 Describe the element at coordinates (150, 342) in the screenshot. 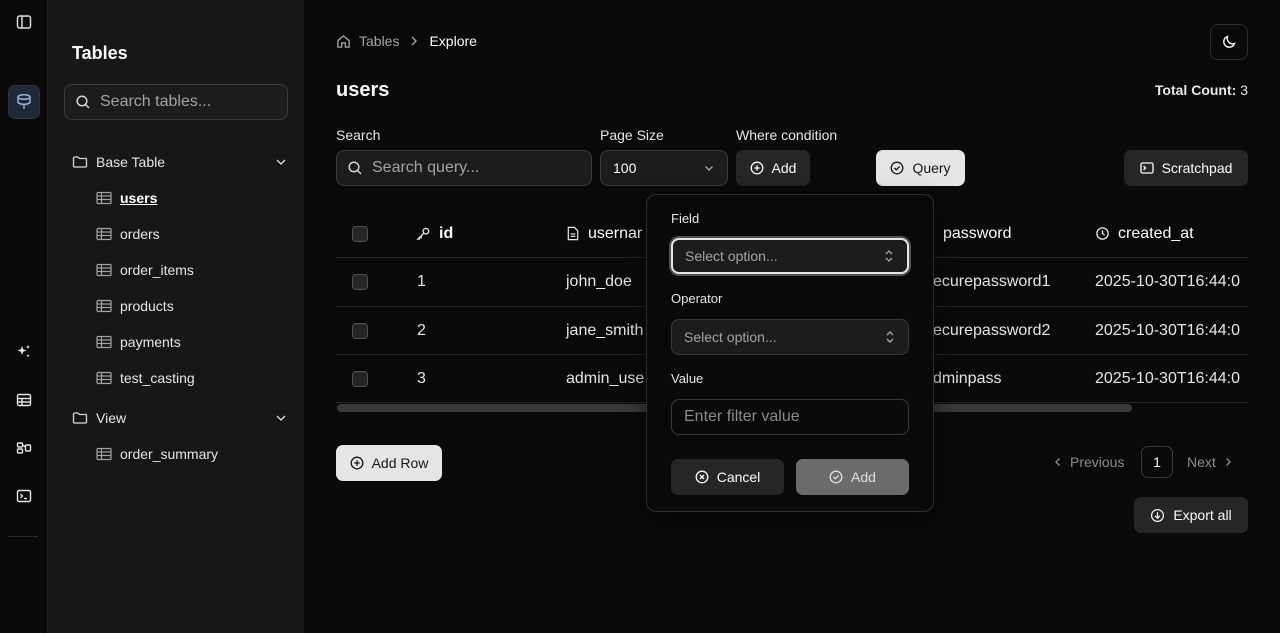

I see `sidebar-item-label: payments` at that location.